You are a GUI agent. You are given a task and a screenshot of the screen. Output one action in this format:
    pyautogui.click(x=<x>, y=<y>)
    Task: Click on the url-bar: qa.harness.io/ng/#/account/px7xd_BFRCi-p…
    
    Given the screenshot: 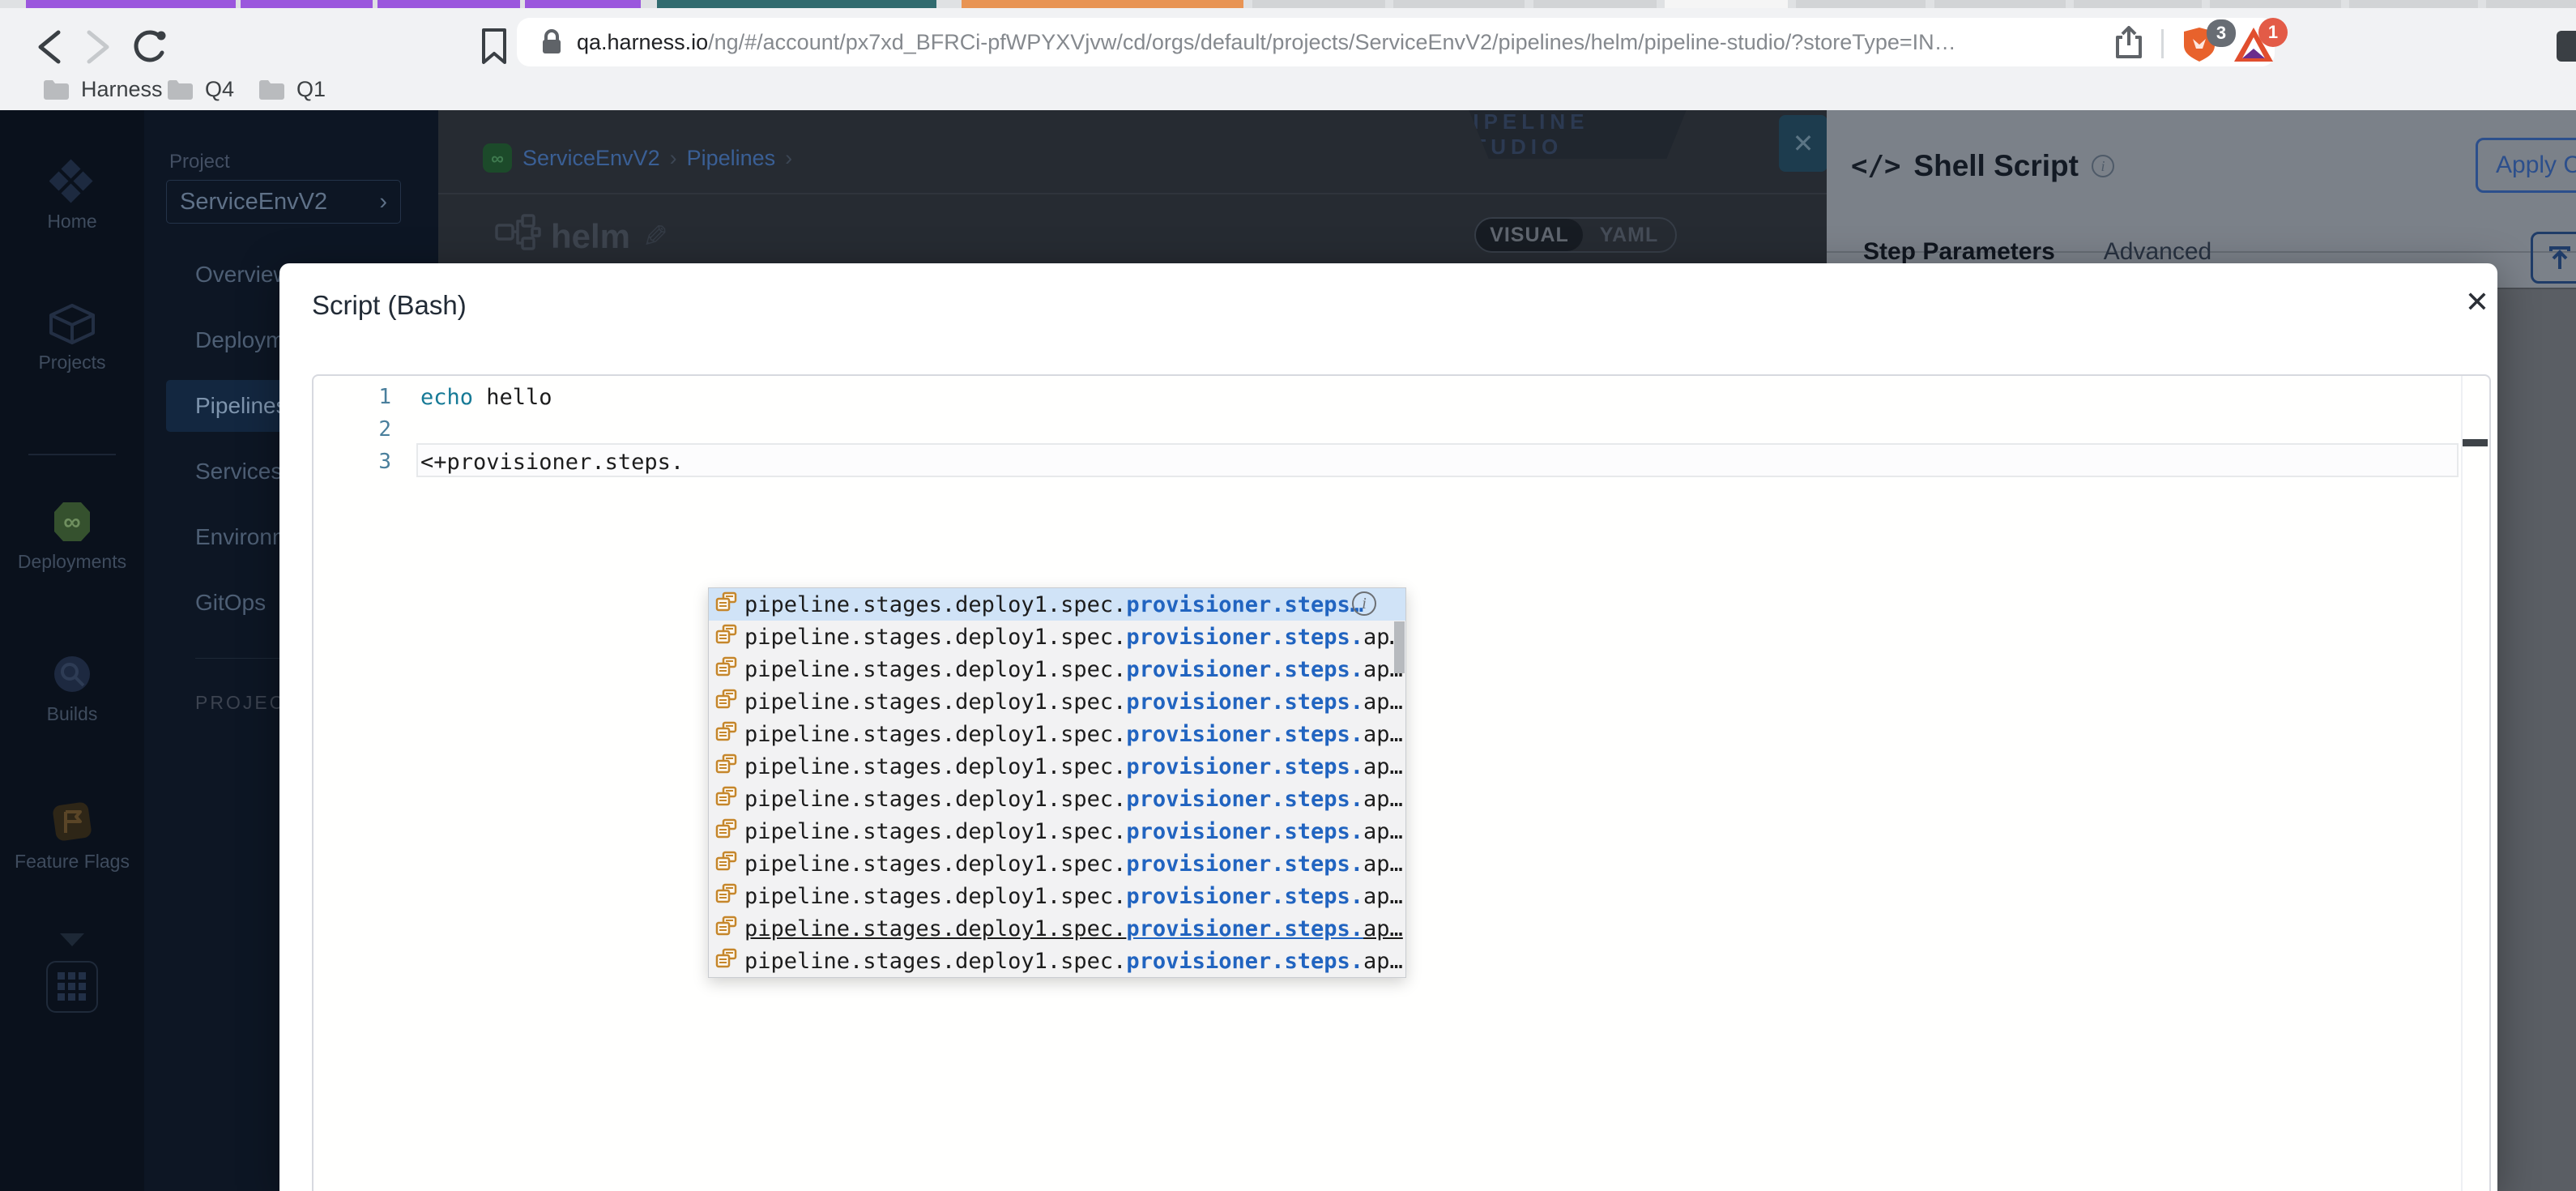 What is the action you would take?
    pyautogui.click(x=1403, y=42)
    